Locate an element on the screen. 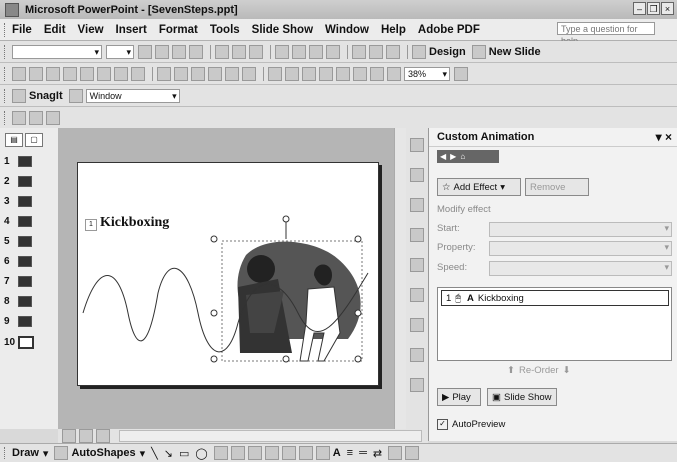 The width and height of the screenshot is (677, 462). paste-icon is located at coordinates (198, 73).